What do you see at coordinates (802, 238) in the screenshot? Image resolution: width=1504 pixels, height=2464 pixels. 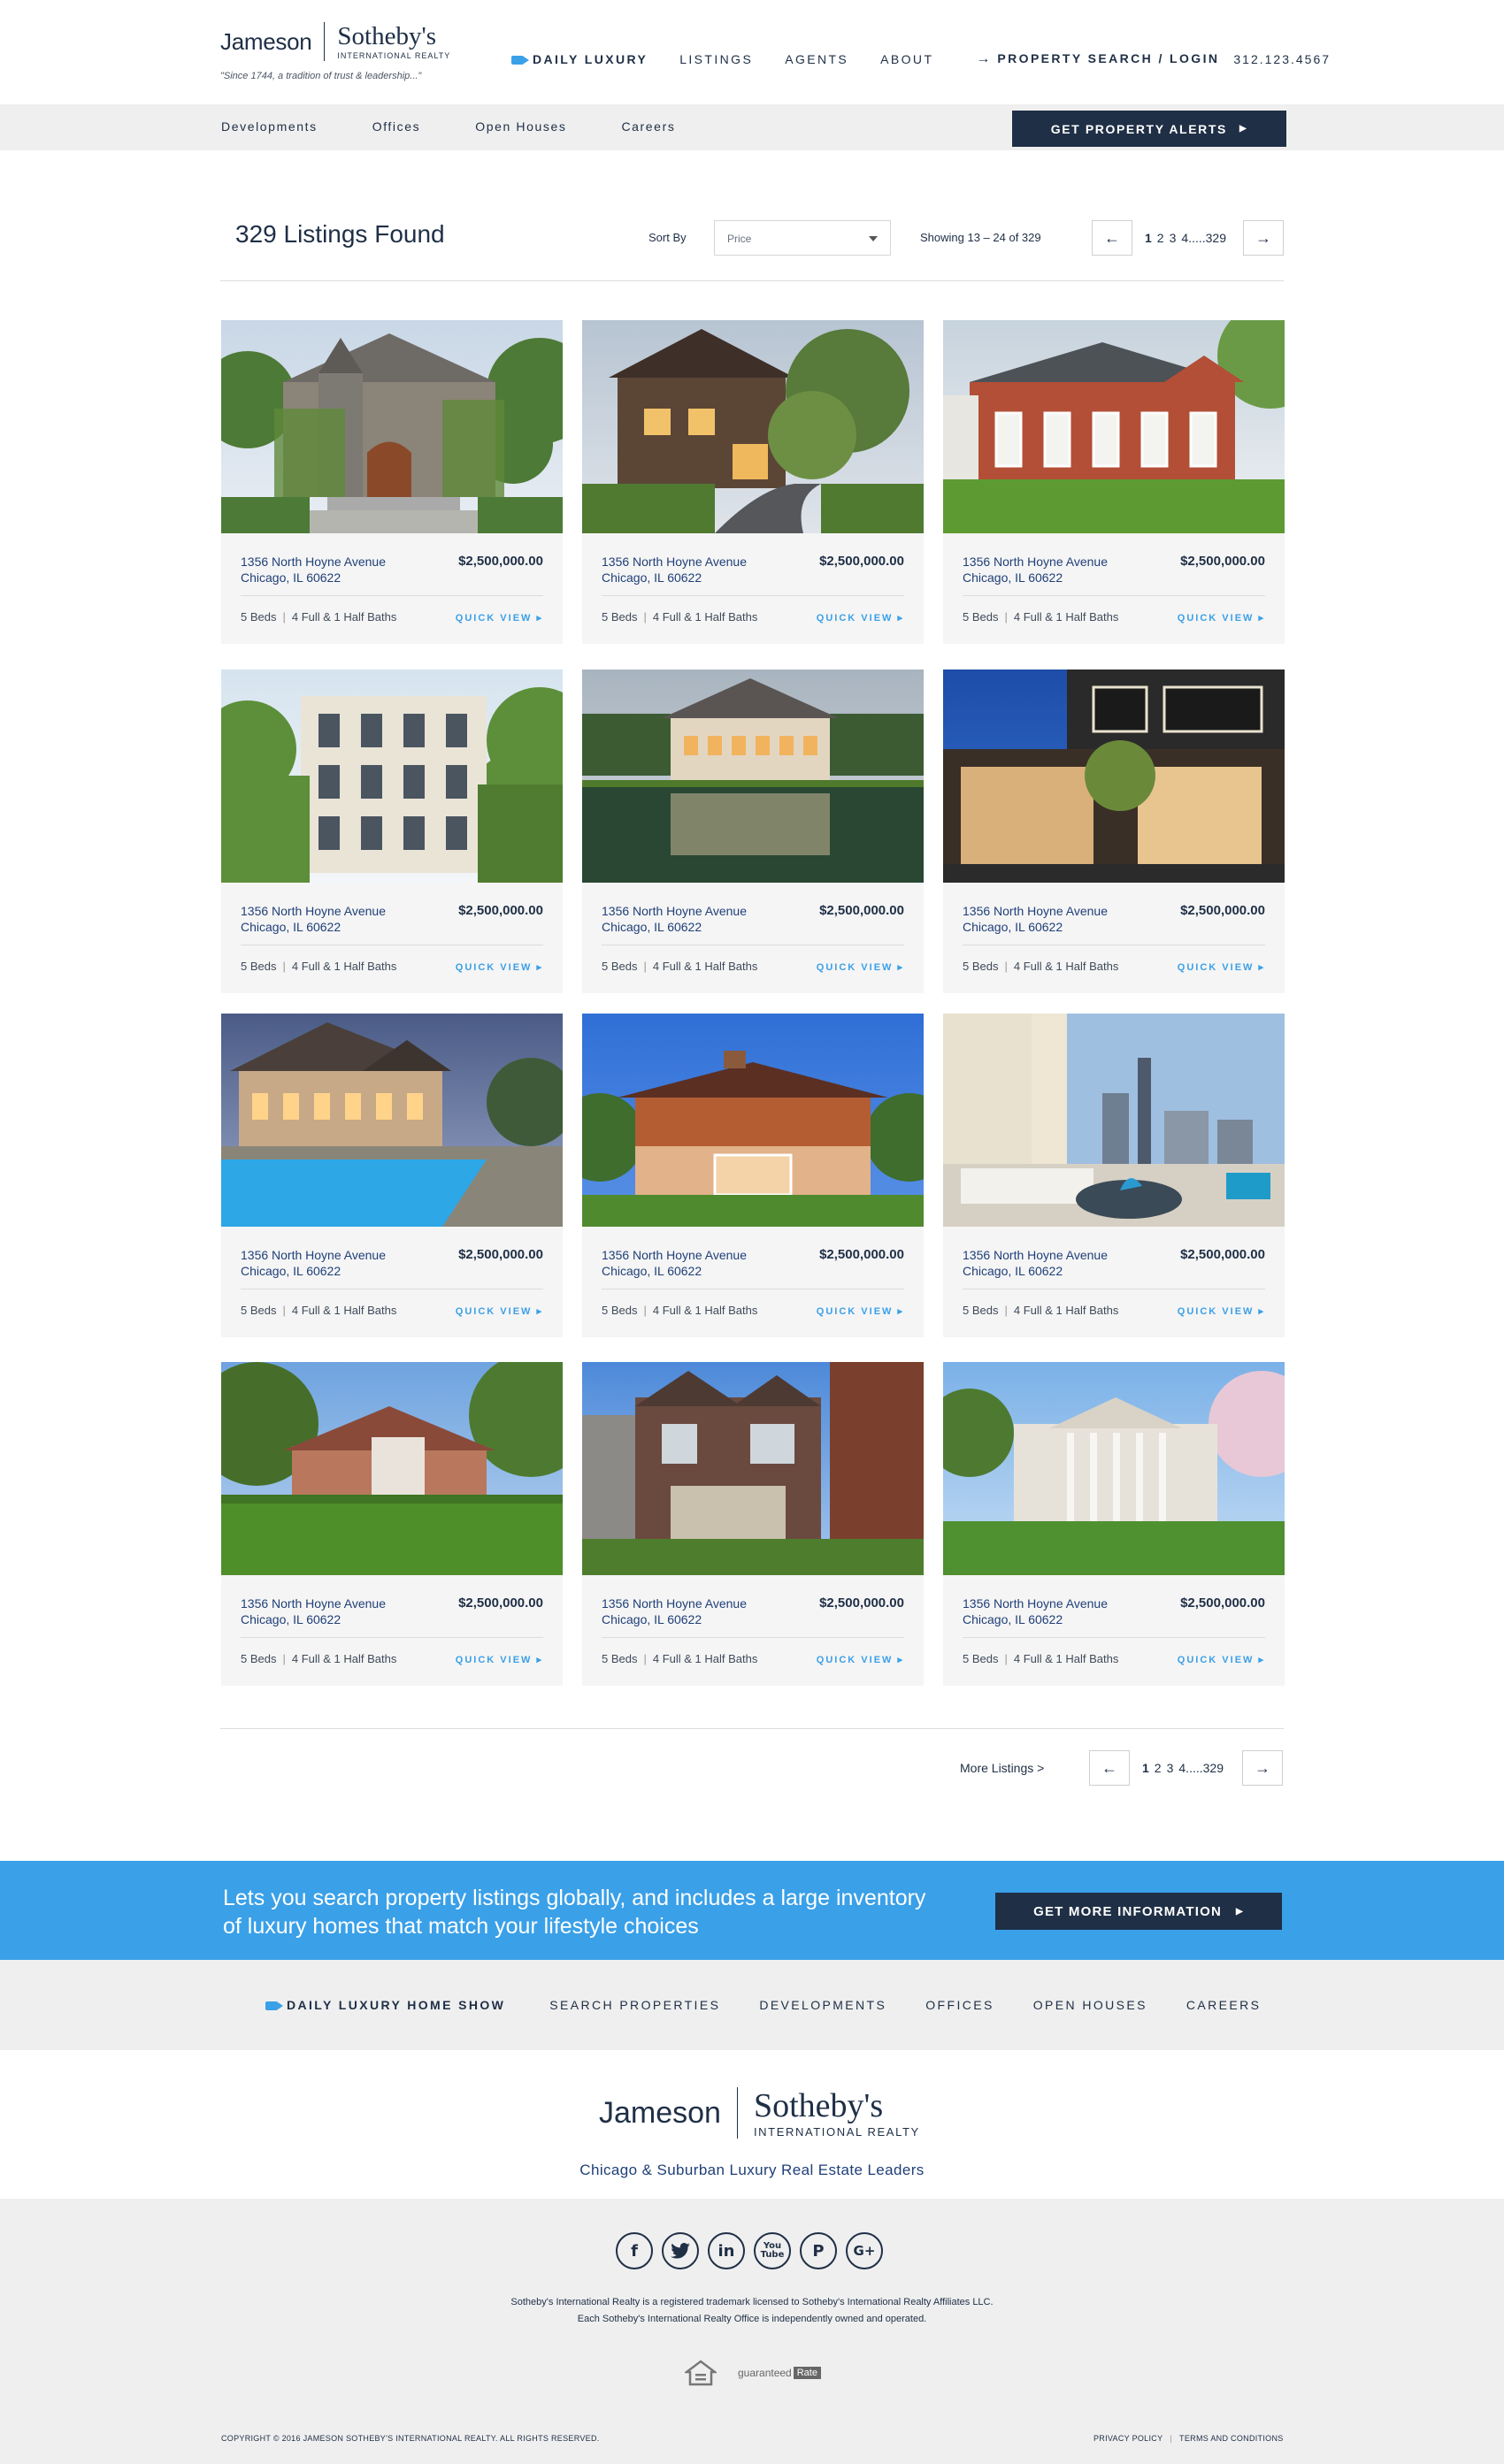 I see `sort-select: Price` at bounding box center [802, 238].